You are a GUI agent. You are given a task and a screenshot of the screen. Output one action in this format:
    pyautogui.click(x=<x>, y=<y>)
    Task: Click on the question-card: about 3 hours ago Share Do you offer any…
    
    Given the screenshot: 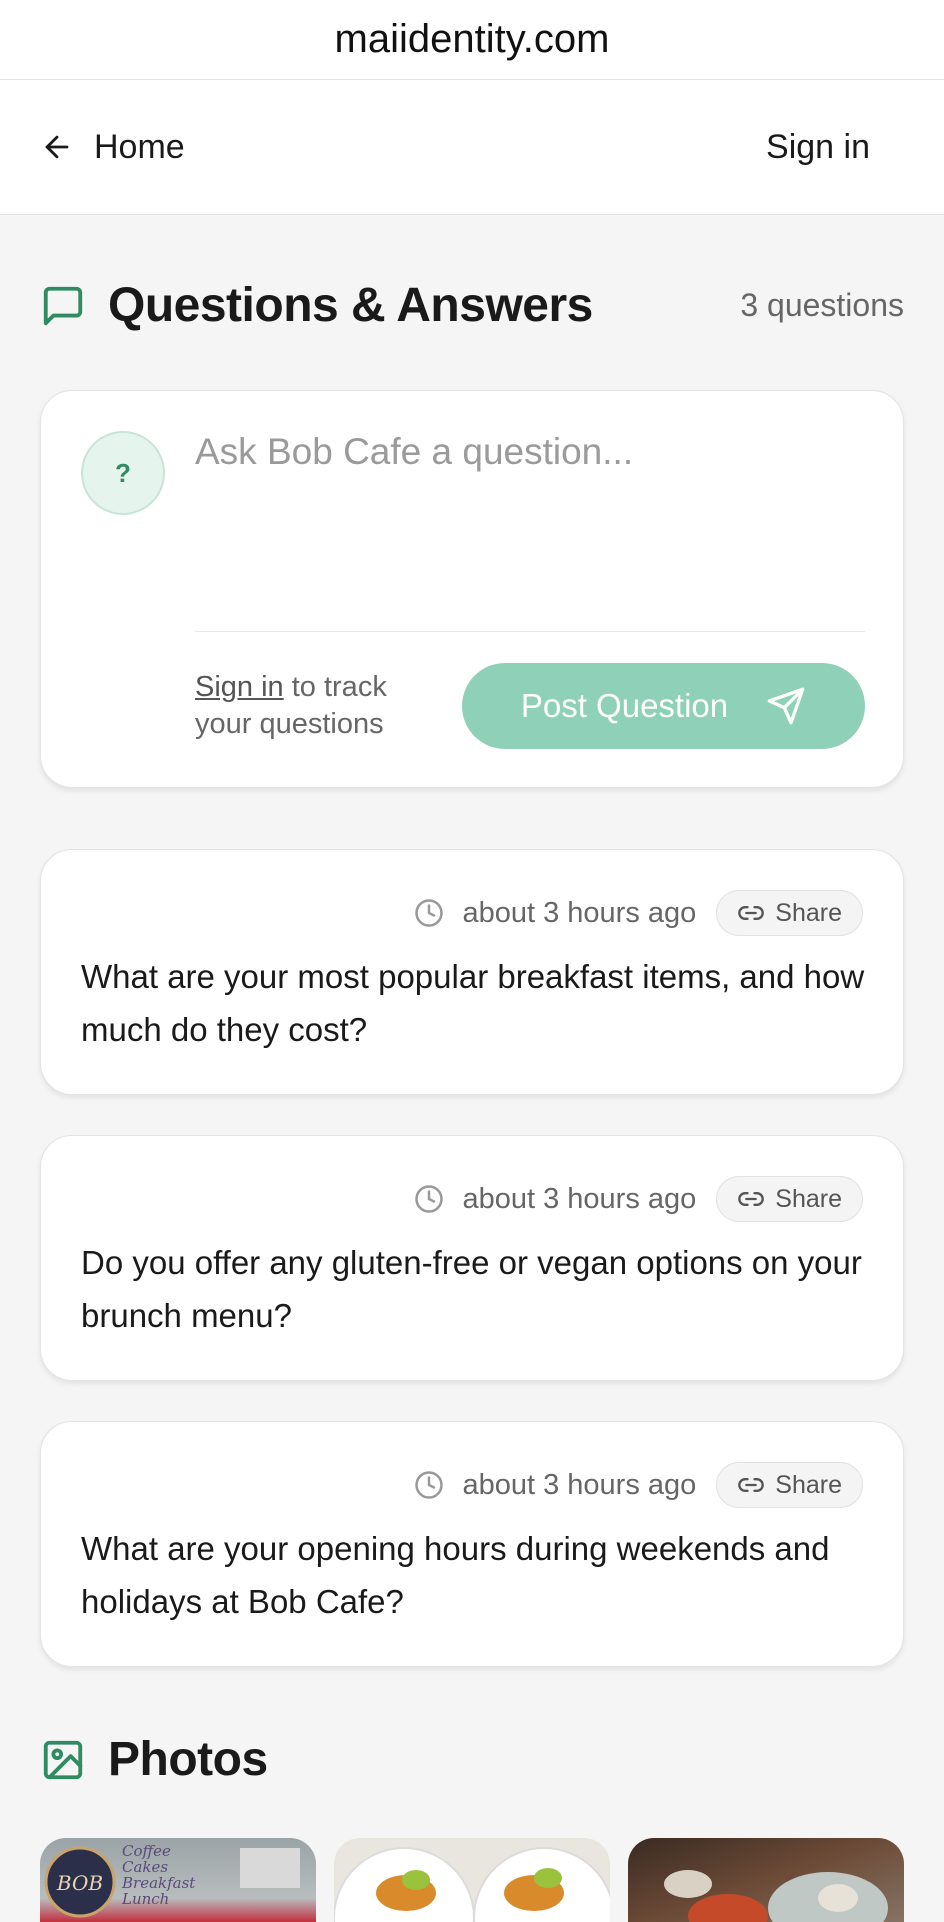 What is the action you would take?
    pyautogui.click(x=472, y=1258)
    